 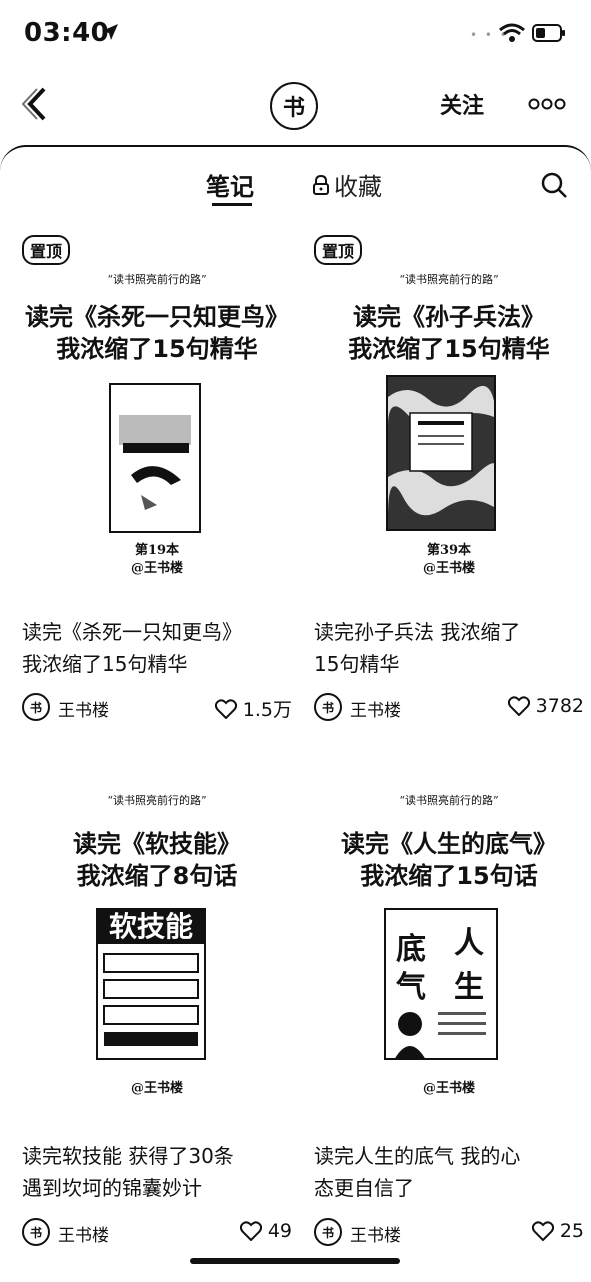 What do you see at coordinates (157, 333) in the screenshot?
I see `cover-title: 读完《杀死一只知更鸟》 我浓缩了15句精华` at bounding box center [157, 333].